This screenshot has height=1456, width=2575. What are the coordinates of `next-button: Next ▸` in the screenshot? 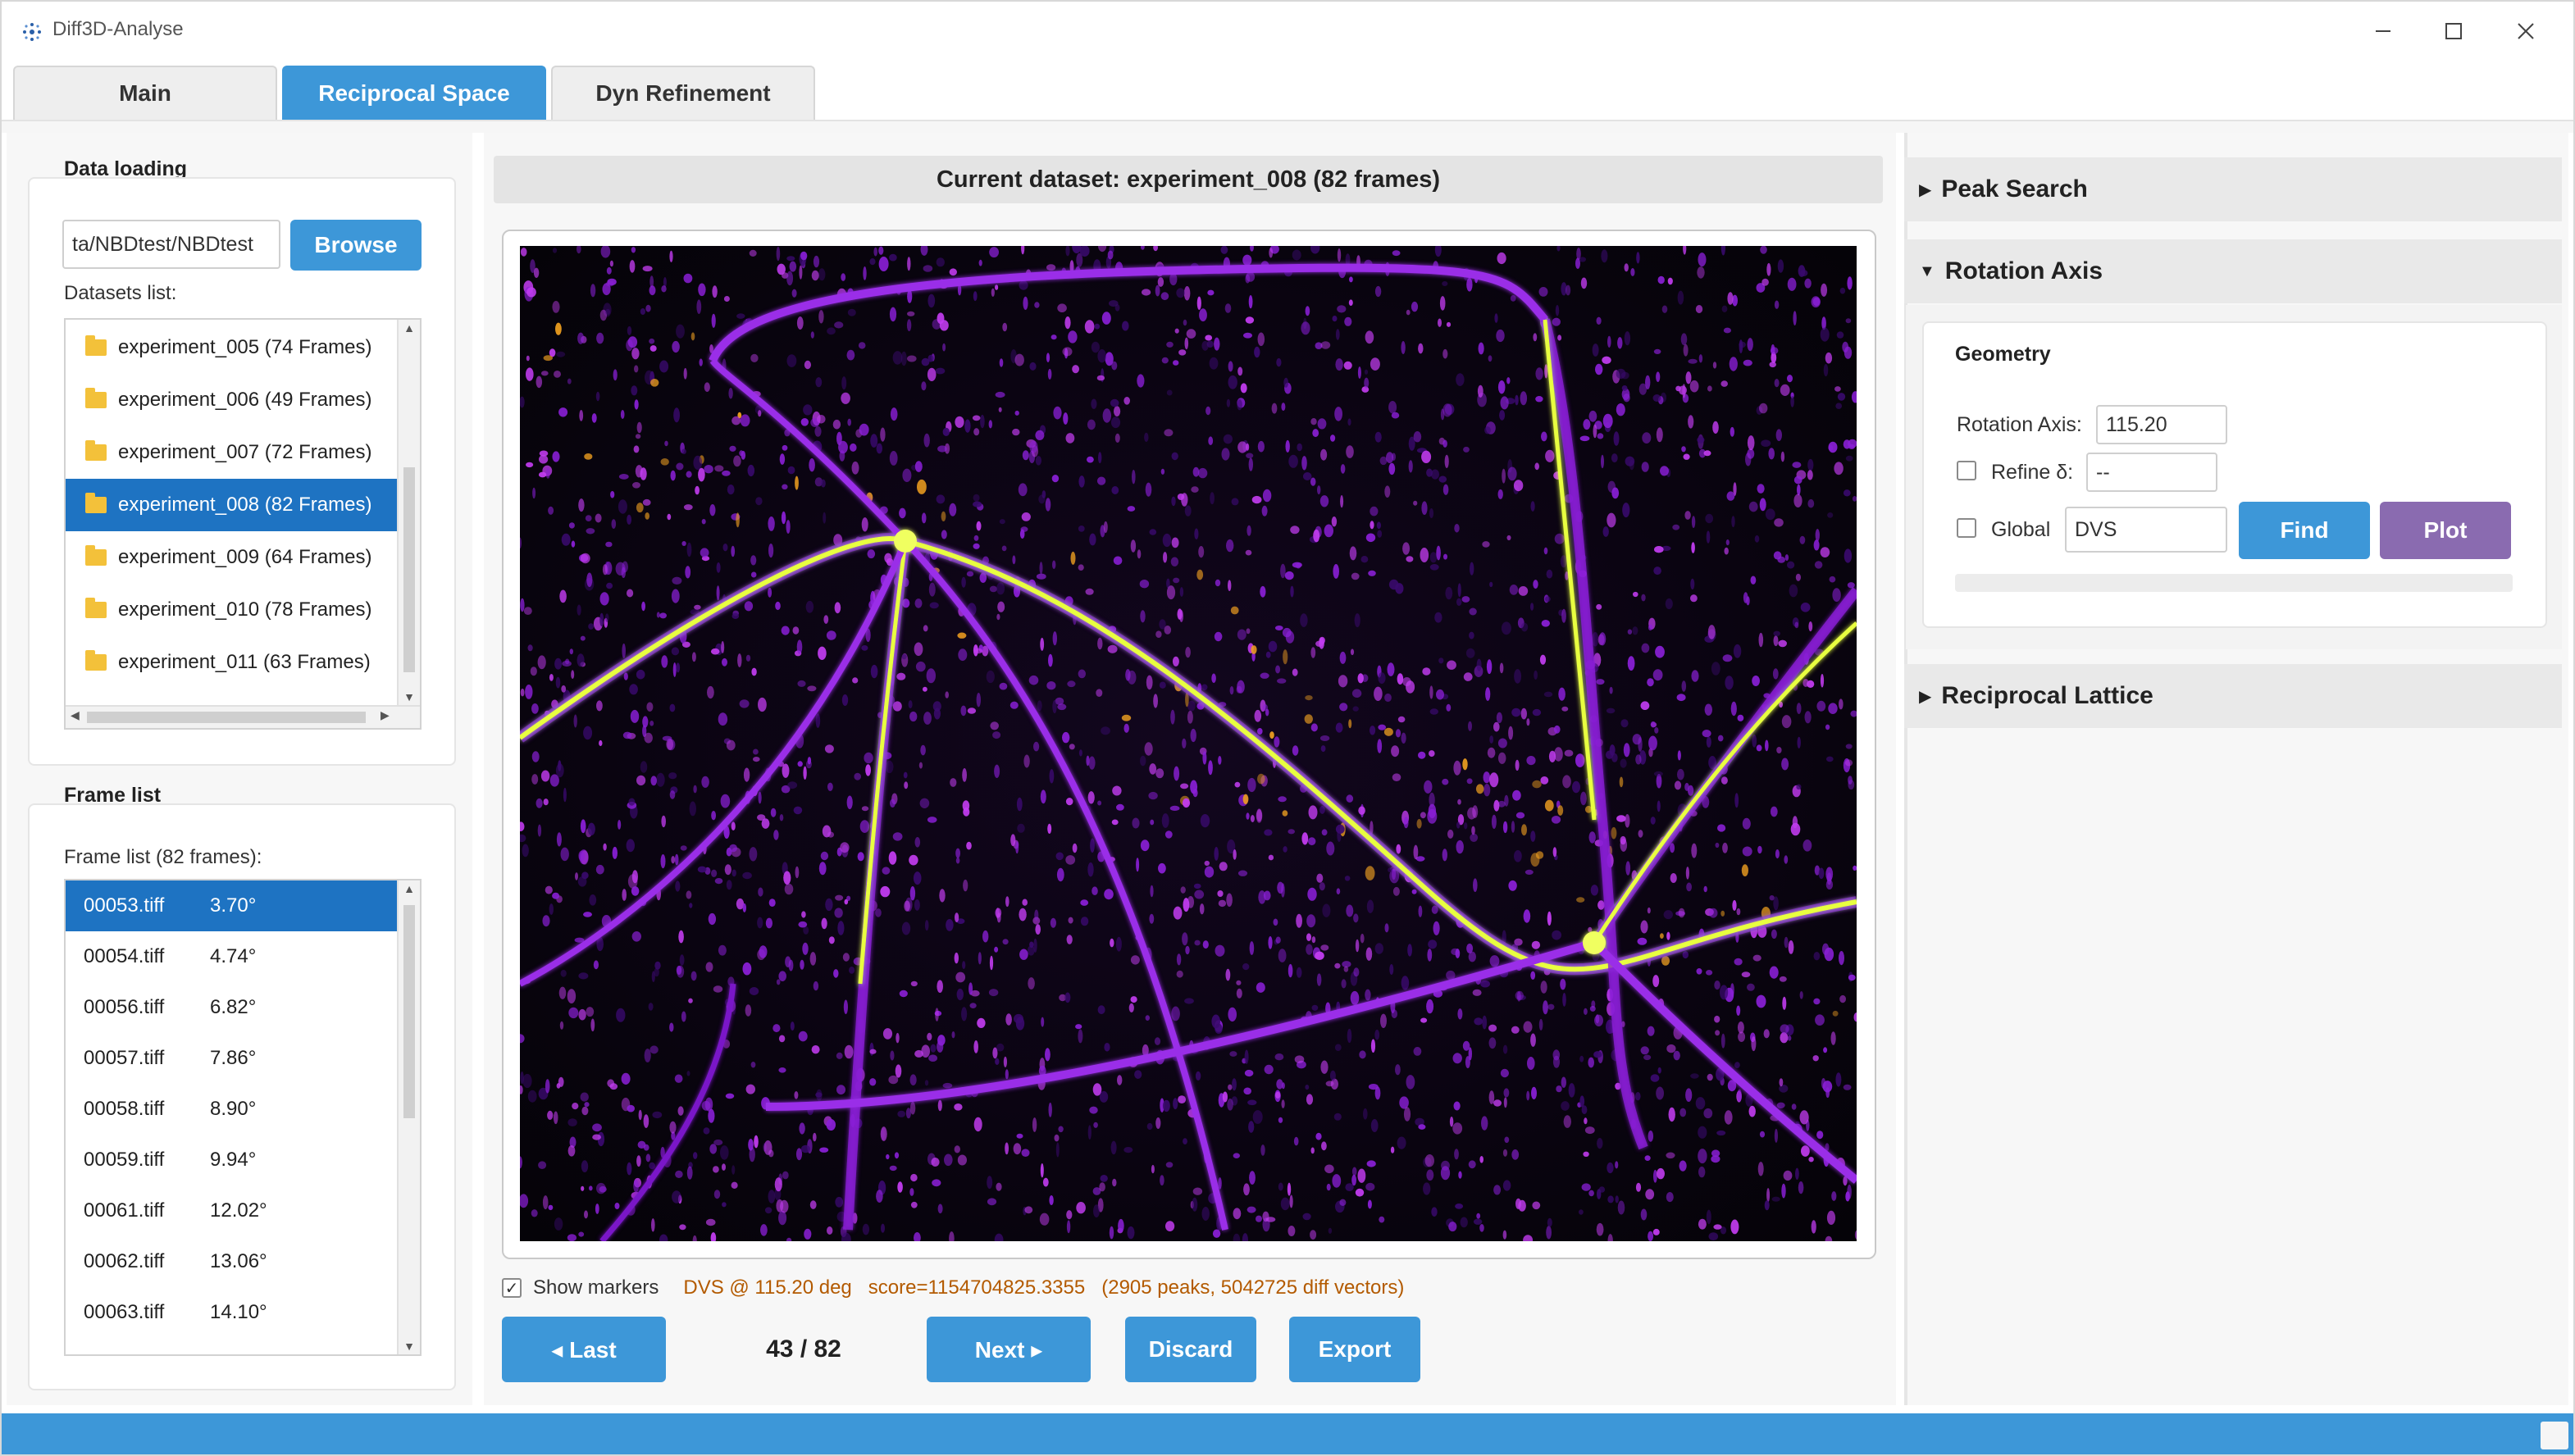 It's located at (1009, 1349).